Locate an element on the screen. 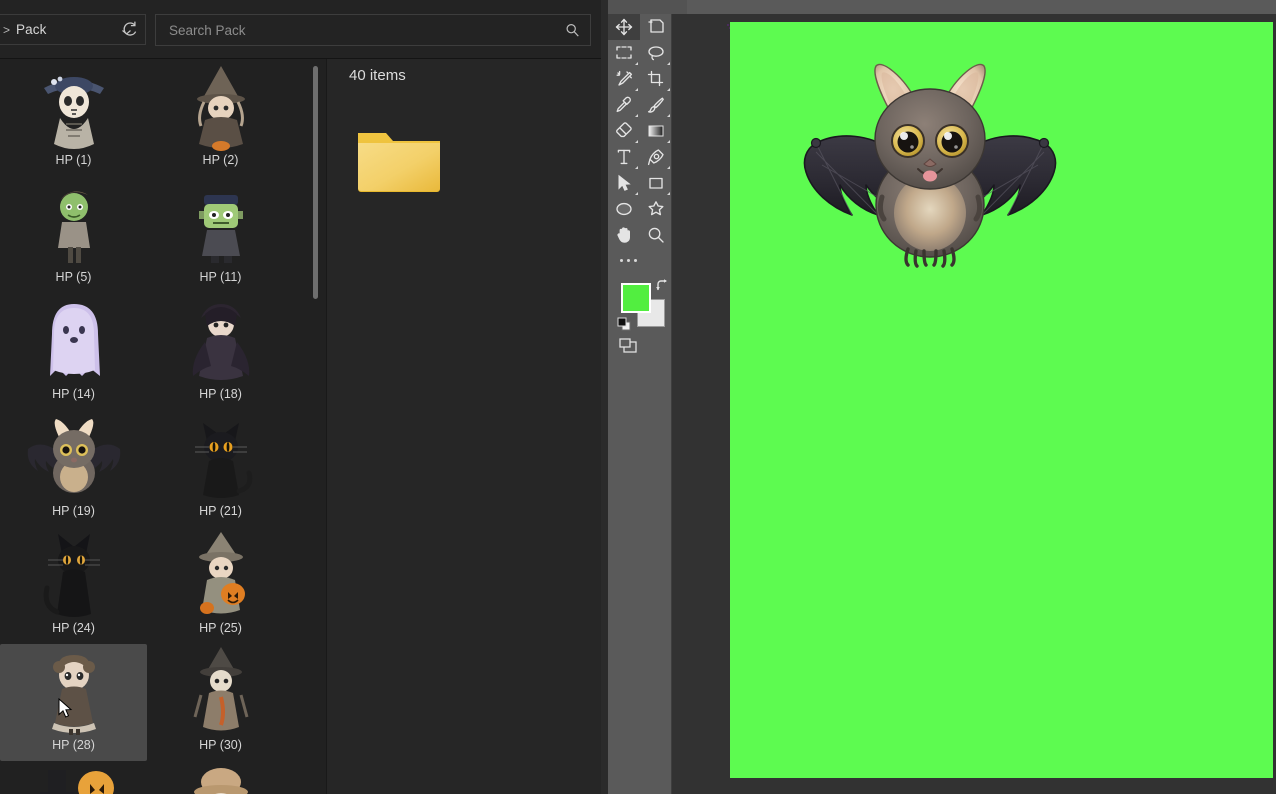  artboard-tool is located at coordinates (656, 27).